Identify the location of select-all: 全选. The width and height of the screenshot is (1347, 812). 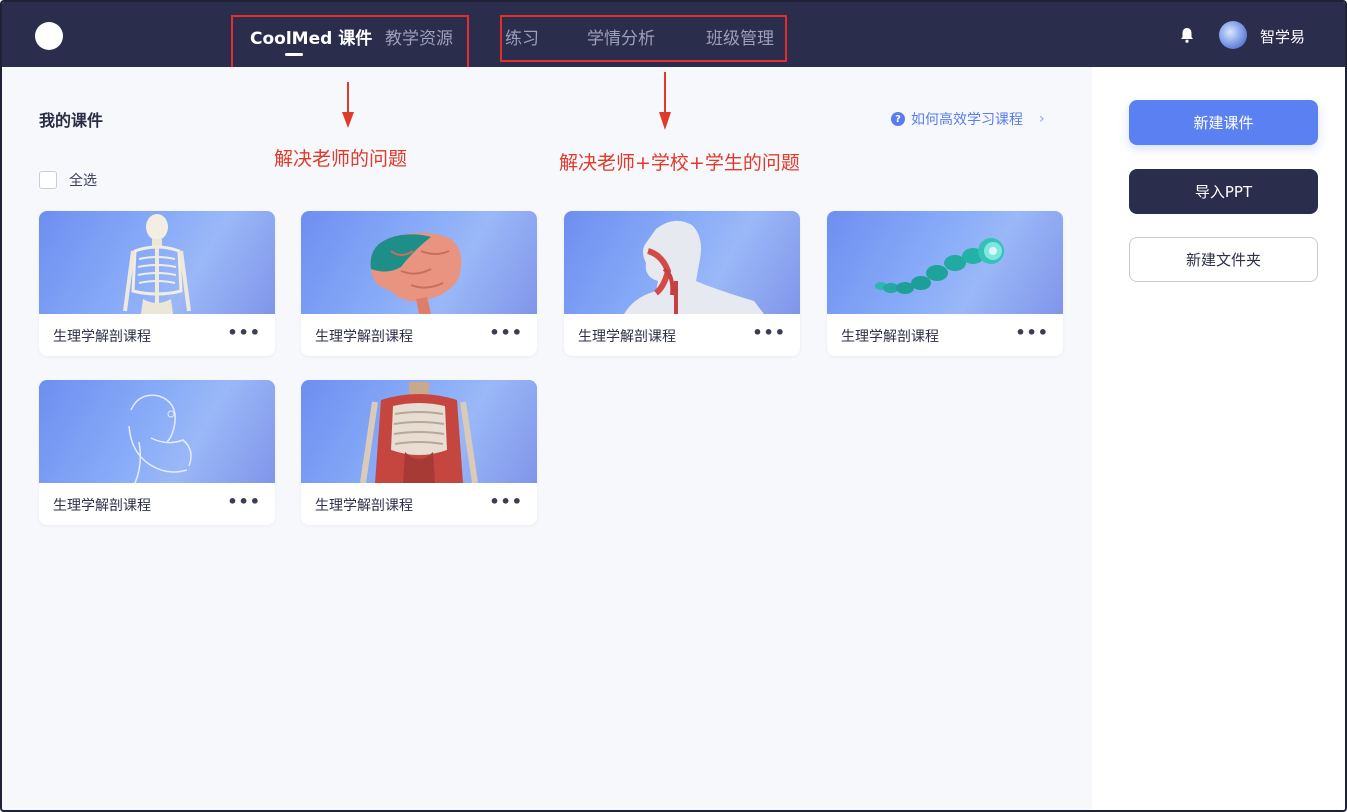
(68, 180).